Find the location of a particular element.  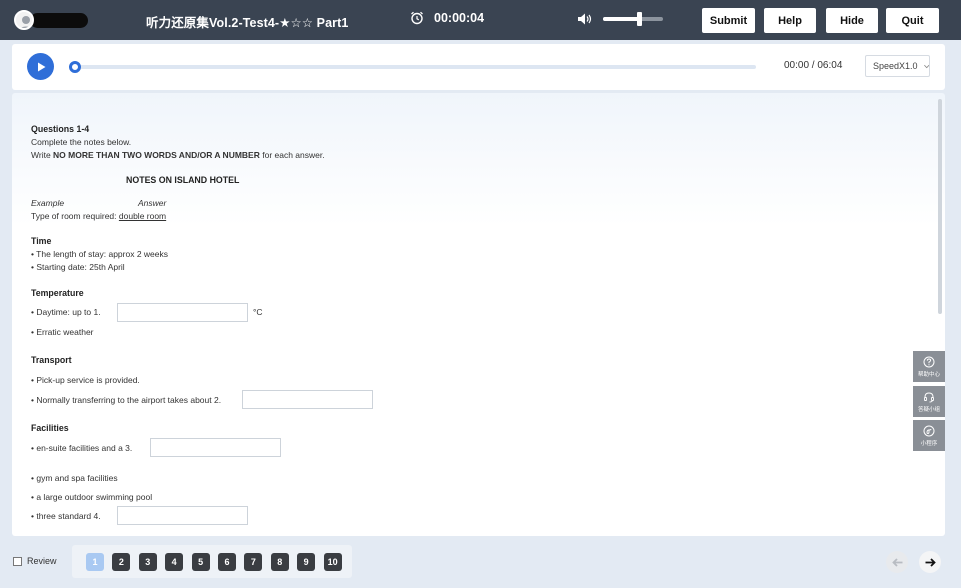

assistant-widget: 答疑小组 is located at coordinates (929, 401).